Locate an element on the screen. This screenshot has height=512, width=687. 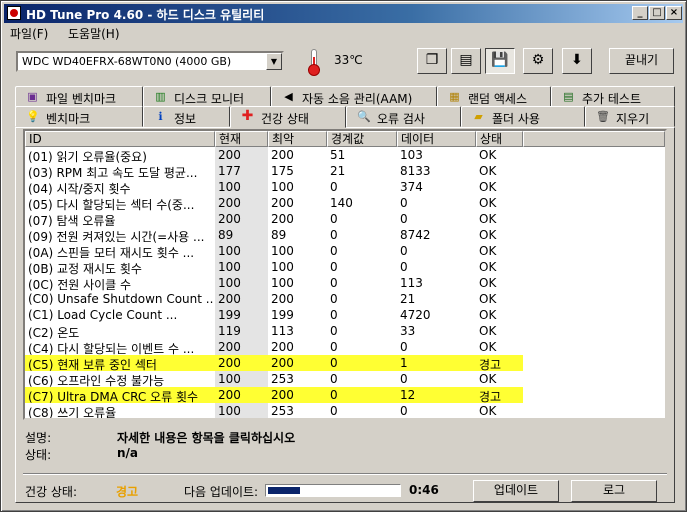
tab-label: 폴더 사용 is located at coordinates (516, 119).